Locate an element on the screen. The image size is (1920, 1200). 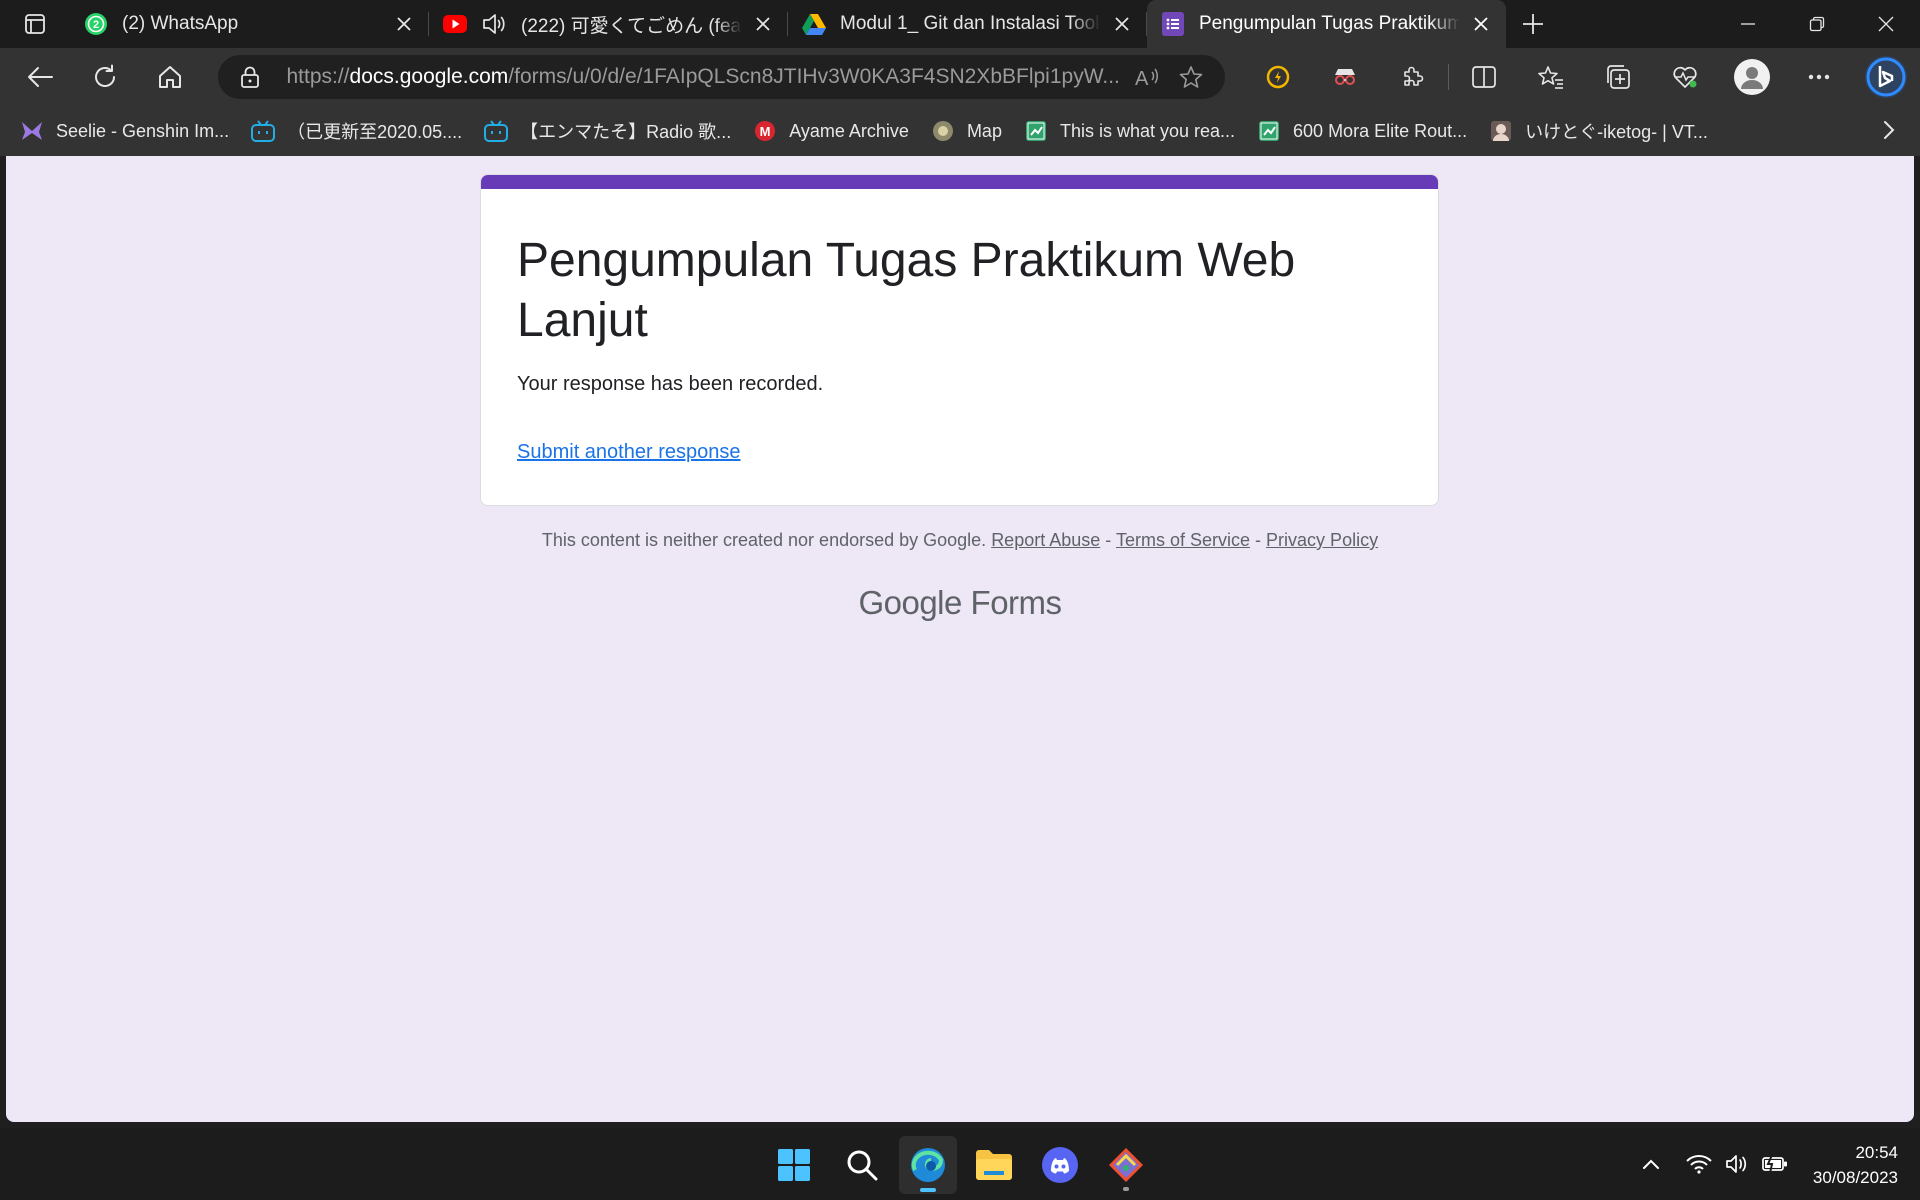
youtube-icon is located at coordinates (455, 24).